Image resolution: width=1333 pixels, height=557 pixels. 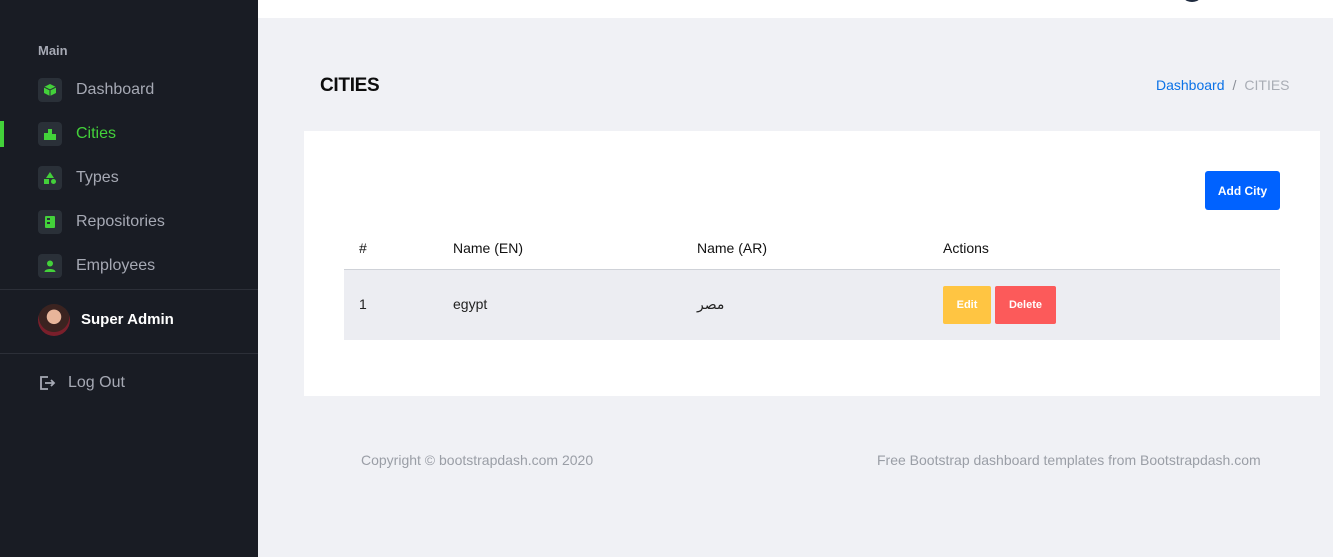 What do you see at coordinates (97, 177) in the screenshot?
I see `sidebar-item-label: Types` at bounding box center [97, 177].